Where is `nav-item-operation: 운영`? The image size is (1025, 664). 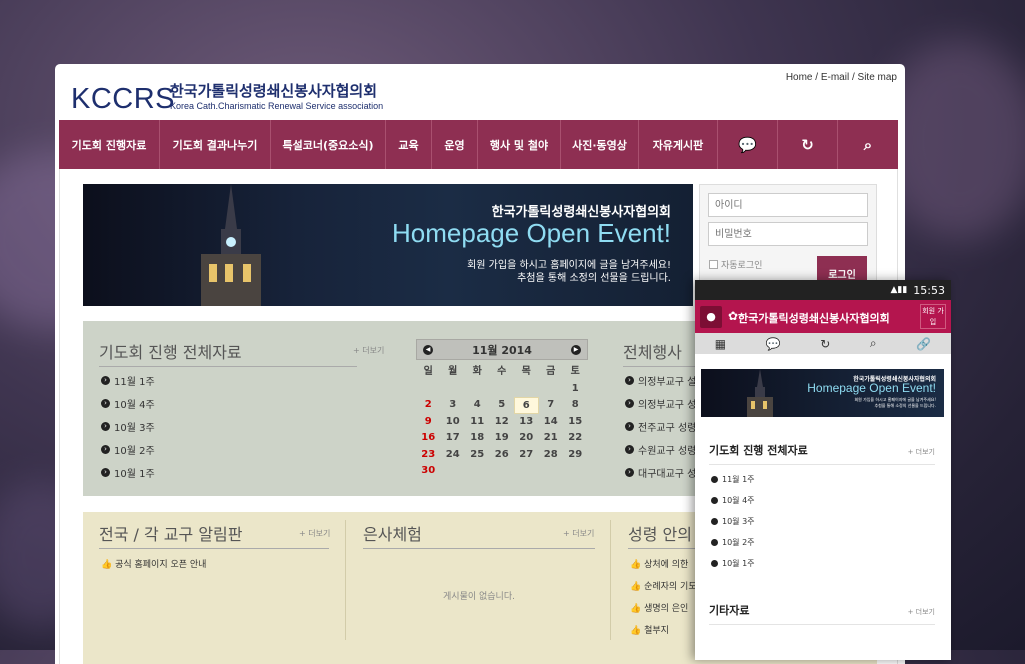 nav-item-operation: 운영 is located at coordinates (455, 144).